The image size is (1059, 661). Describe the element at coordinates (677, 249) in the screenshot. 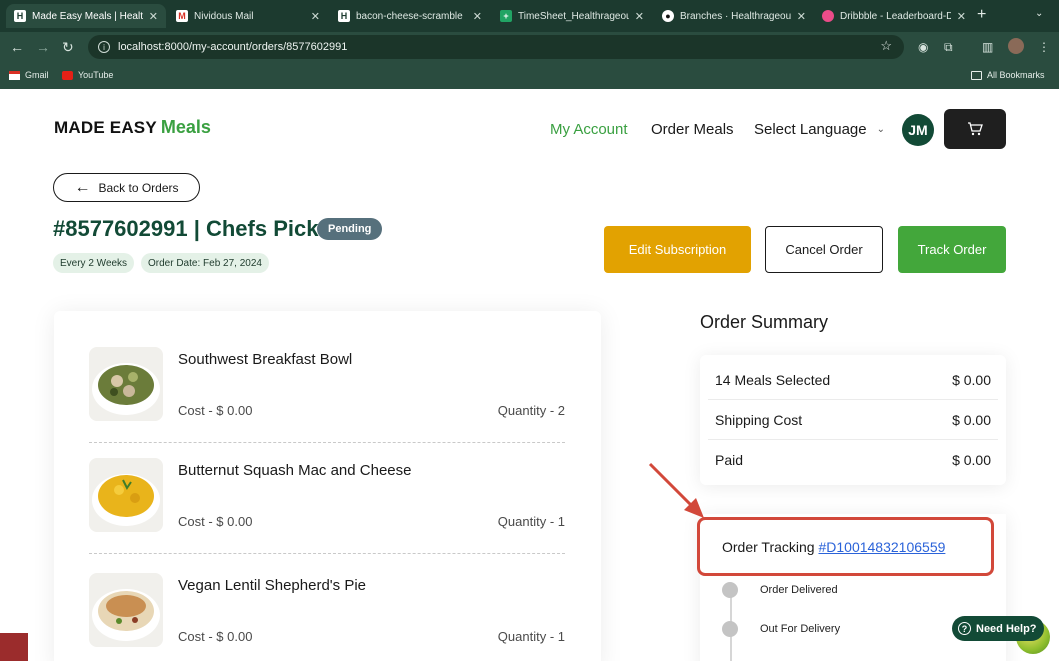

I see `edit-subscription-button: Edit Subscription` at that location.